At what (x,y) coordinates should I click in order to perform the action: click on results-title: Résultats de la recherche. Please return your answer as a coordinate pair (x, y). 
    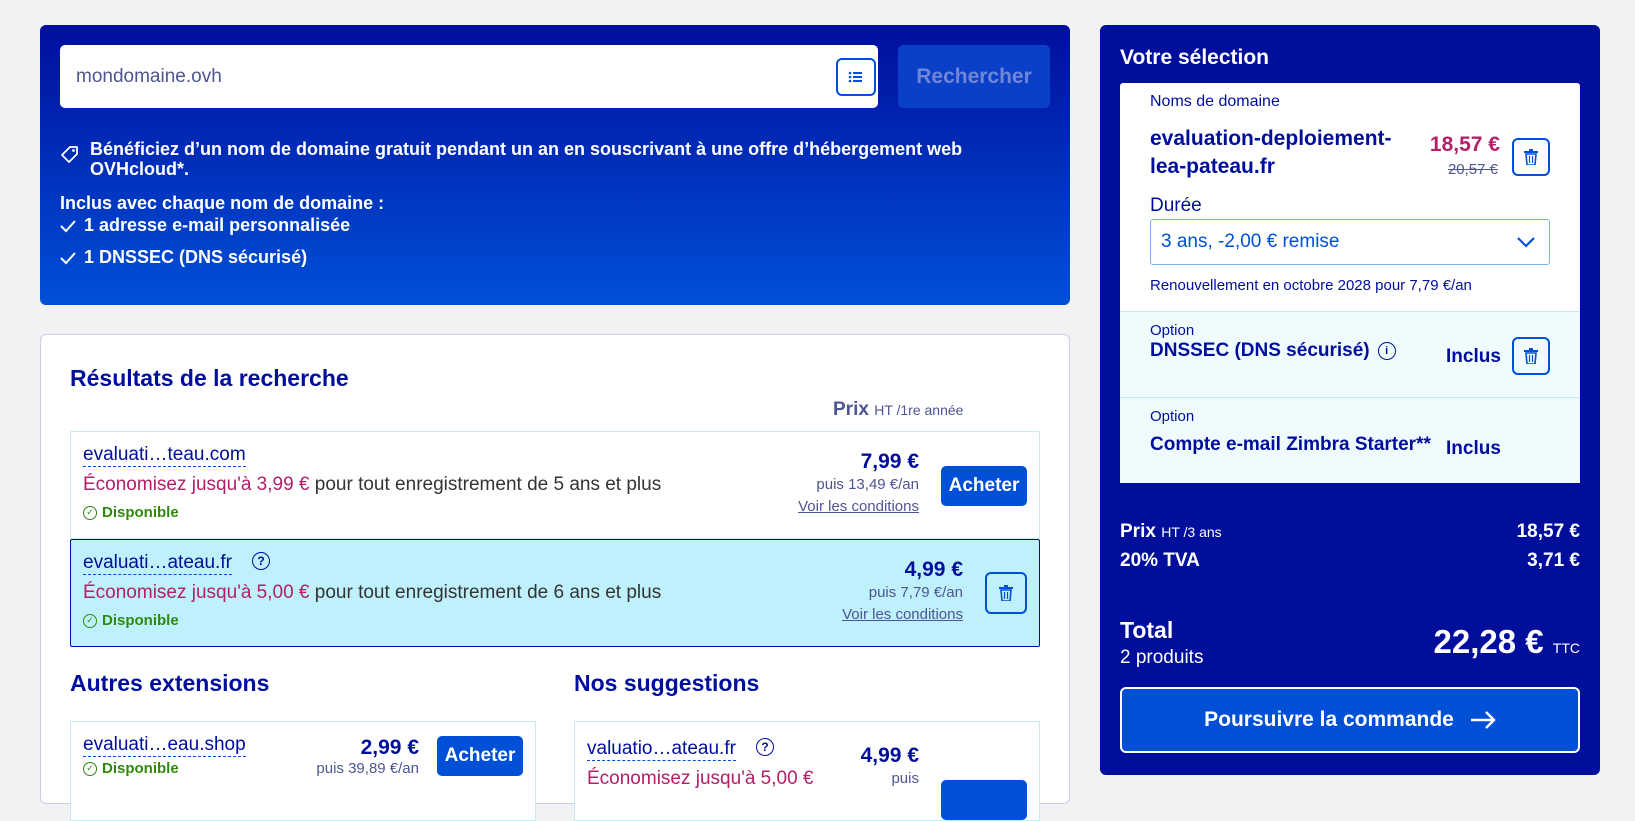
    Looking at the image, I should click on (209, 378).